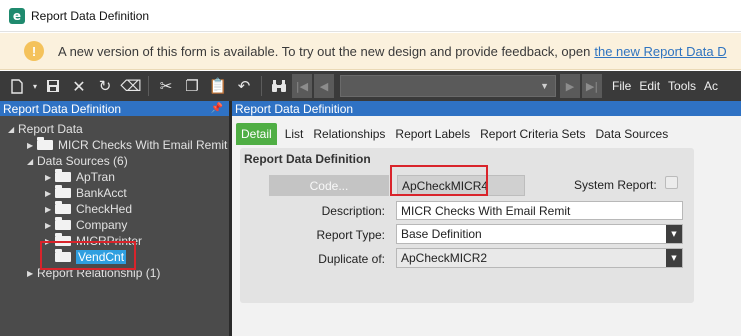 The height and width of the screenshot is (336, 741). Describe the element at coordinates (486, 108) in the screenshot. I see `detail-panel-header: Report Data Definition` at that location.